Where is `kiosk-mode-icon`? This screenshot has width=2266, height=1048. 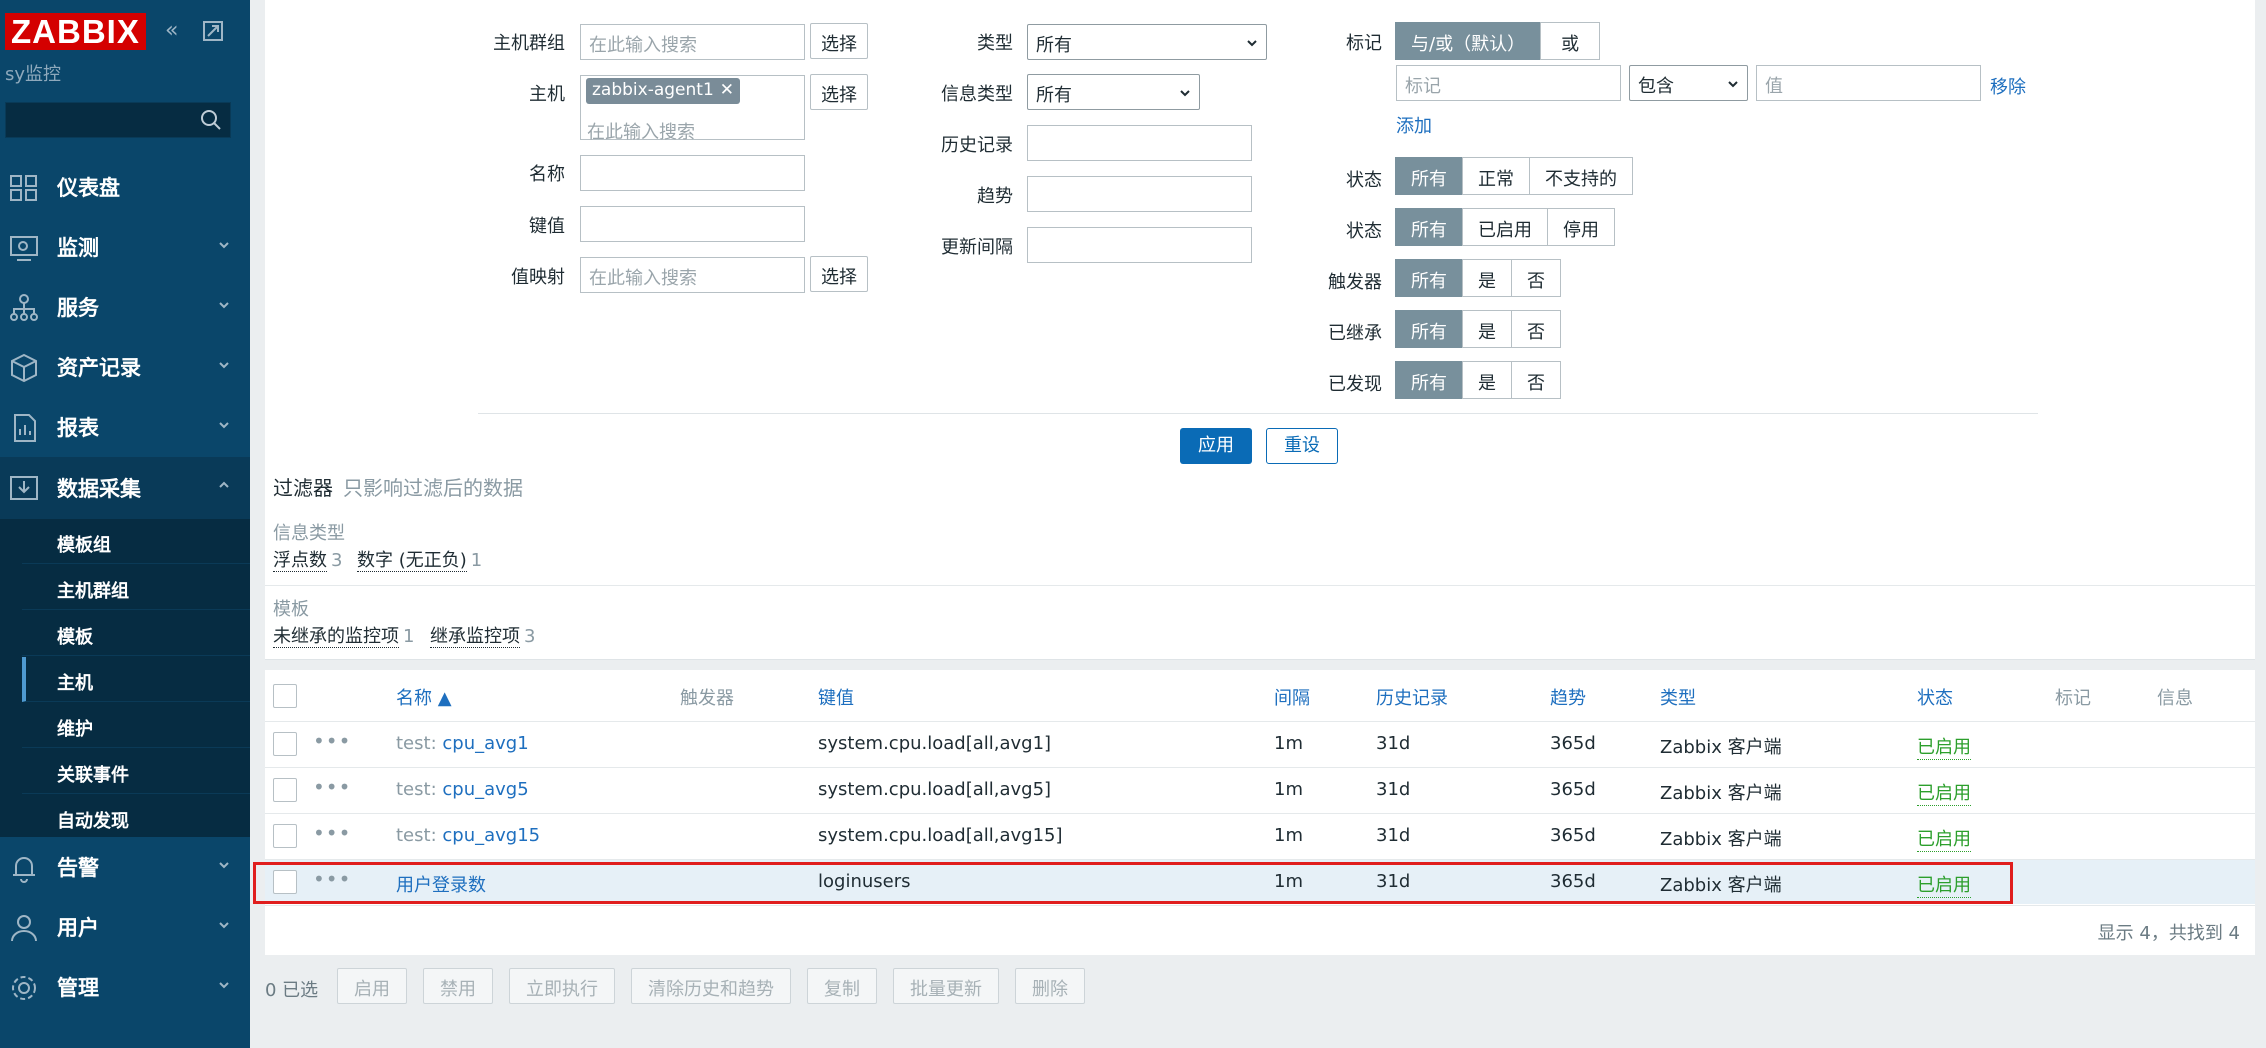 kiosk-mode-icon is located at coordinates (213, 31).